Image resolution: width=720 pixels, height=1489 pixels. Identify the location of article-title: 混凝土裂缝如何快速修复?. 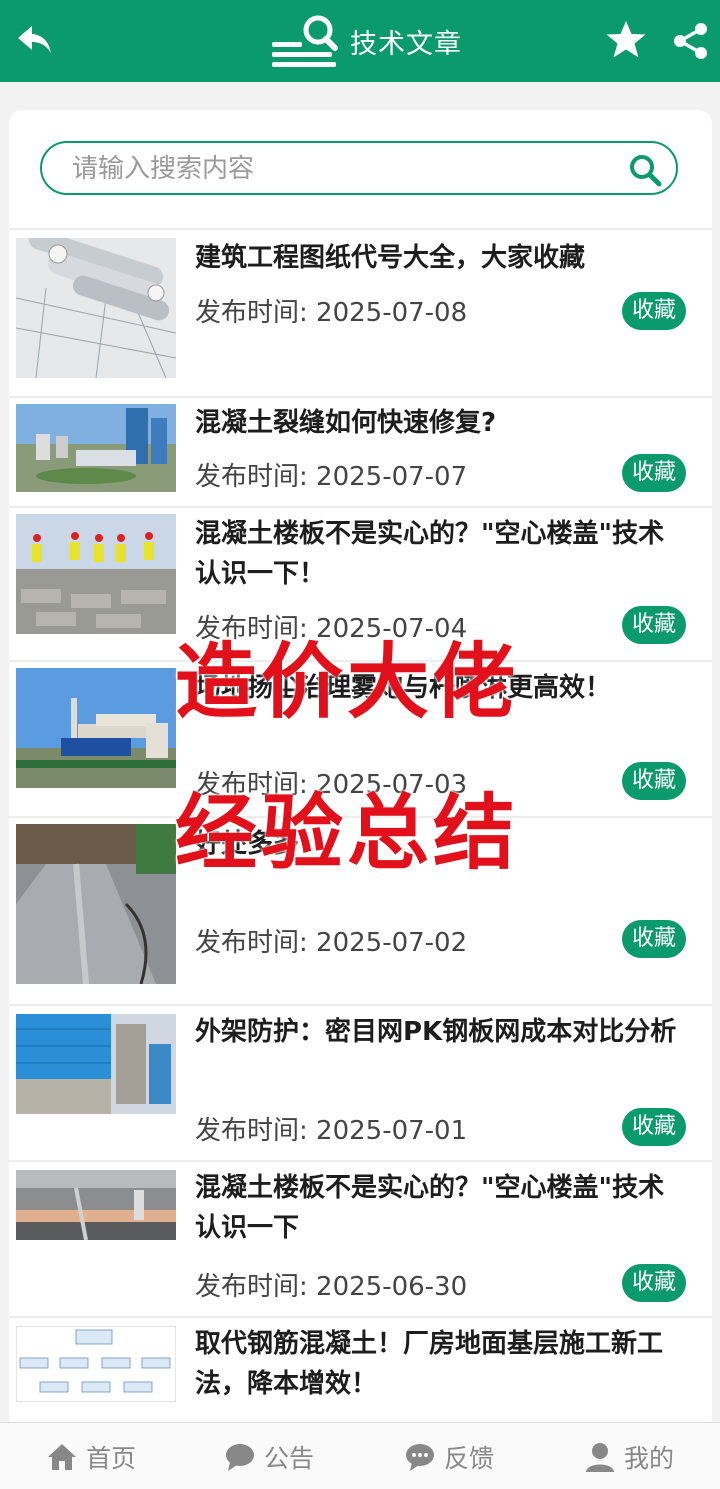
(440, 423).